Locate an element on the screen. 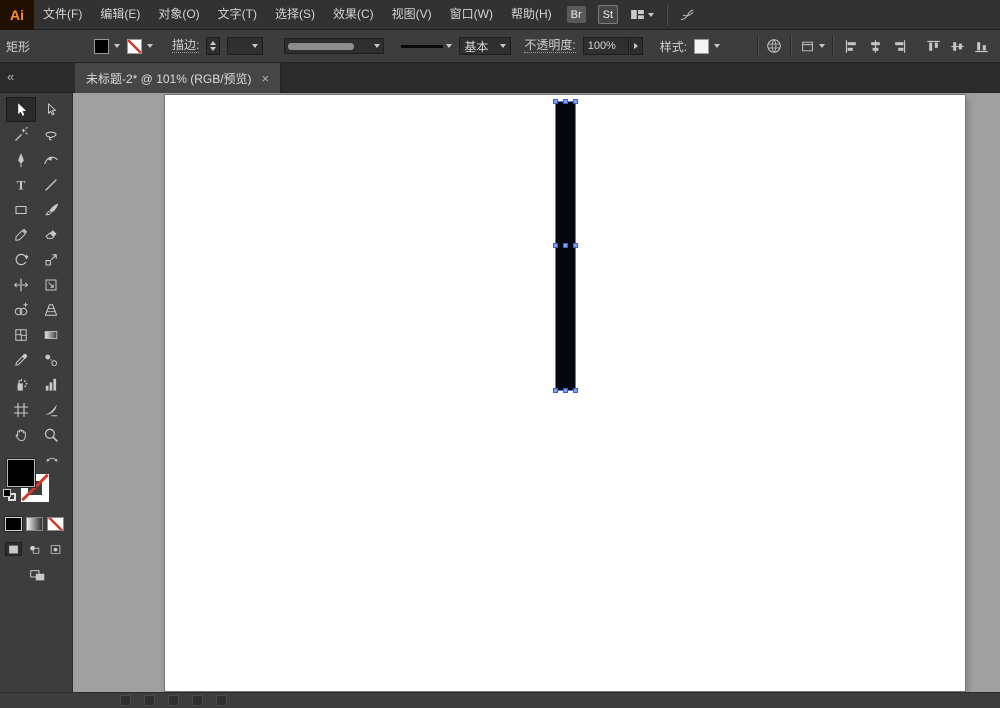  screen-mode-button is located at coordinates (37, 575).